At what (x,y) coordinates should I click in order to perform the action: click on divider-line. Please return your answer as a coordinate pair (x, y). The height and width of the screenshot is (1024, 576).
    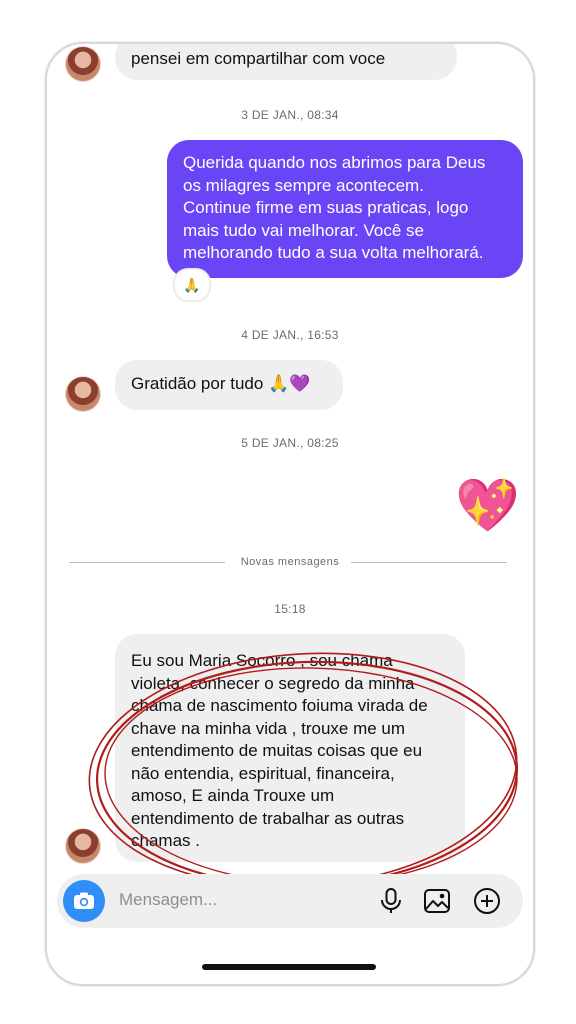
    Looking at the image, I should click on (429, 562).